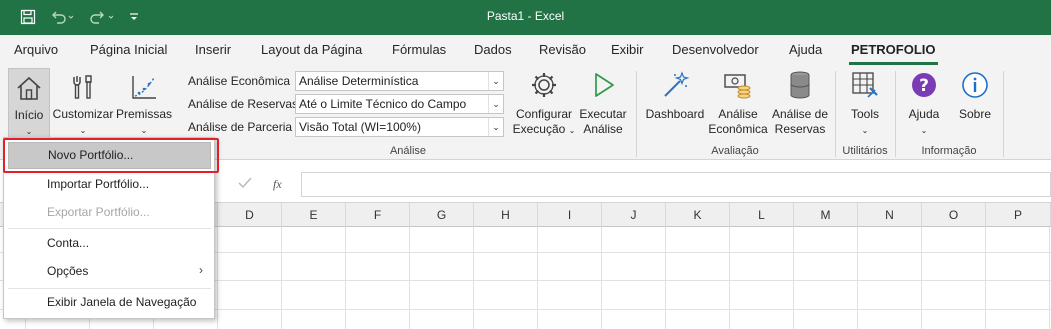 The height and width of the screenshot is (329, 1051). I want to click on column-header-k: K, so click(698, 215).